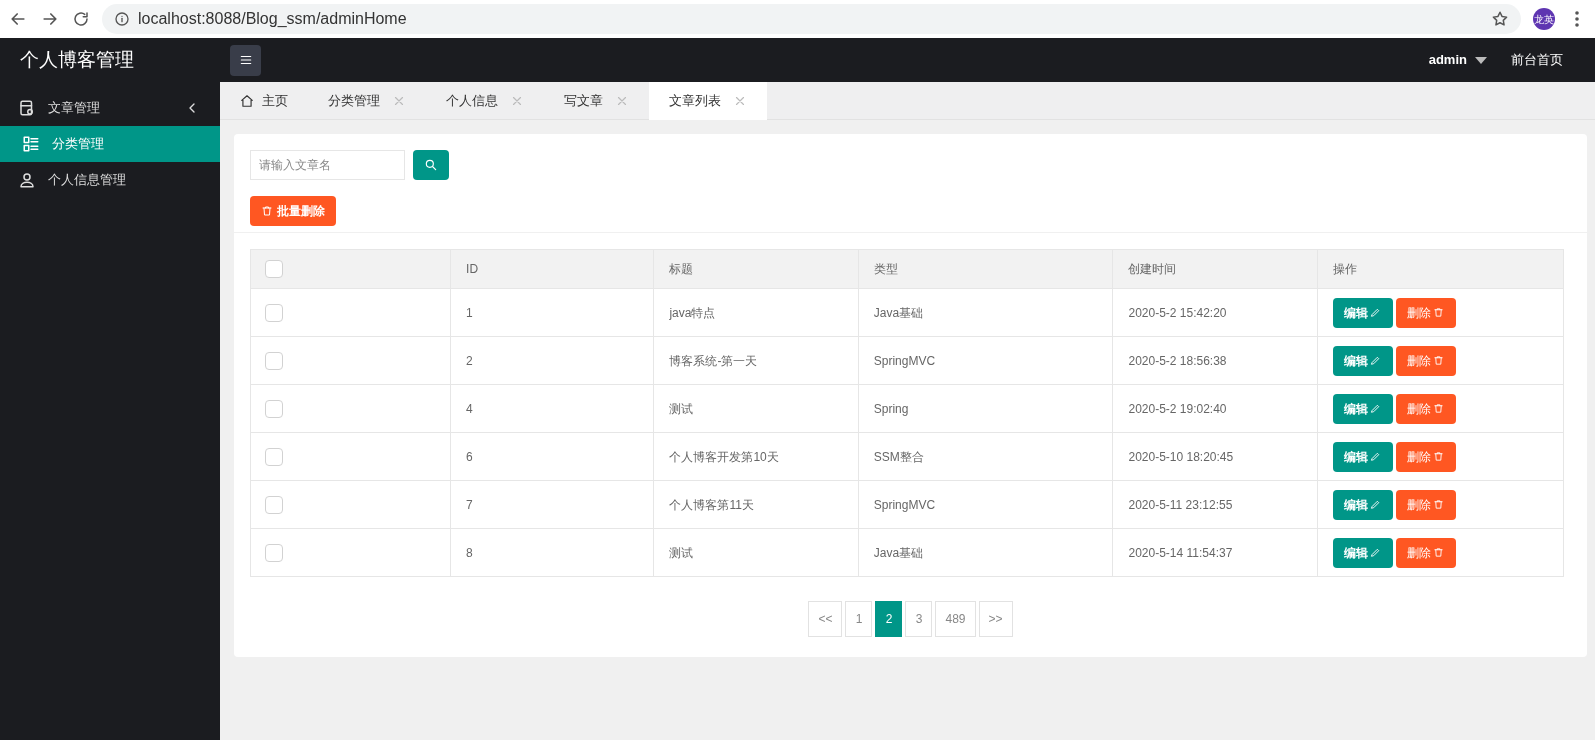  What do you see at coordinates (110, 108) in the screenshot?
I see `sidebar-item: 文章管理` at bounding box center [110, 108].